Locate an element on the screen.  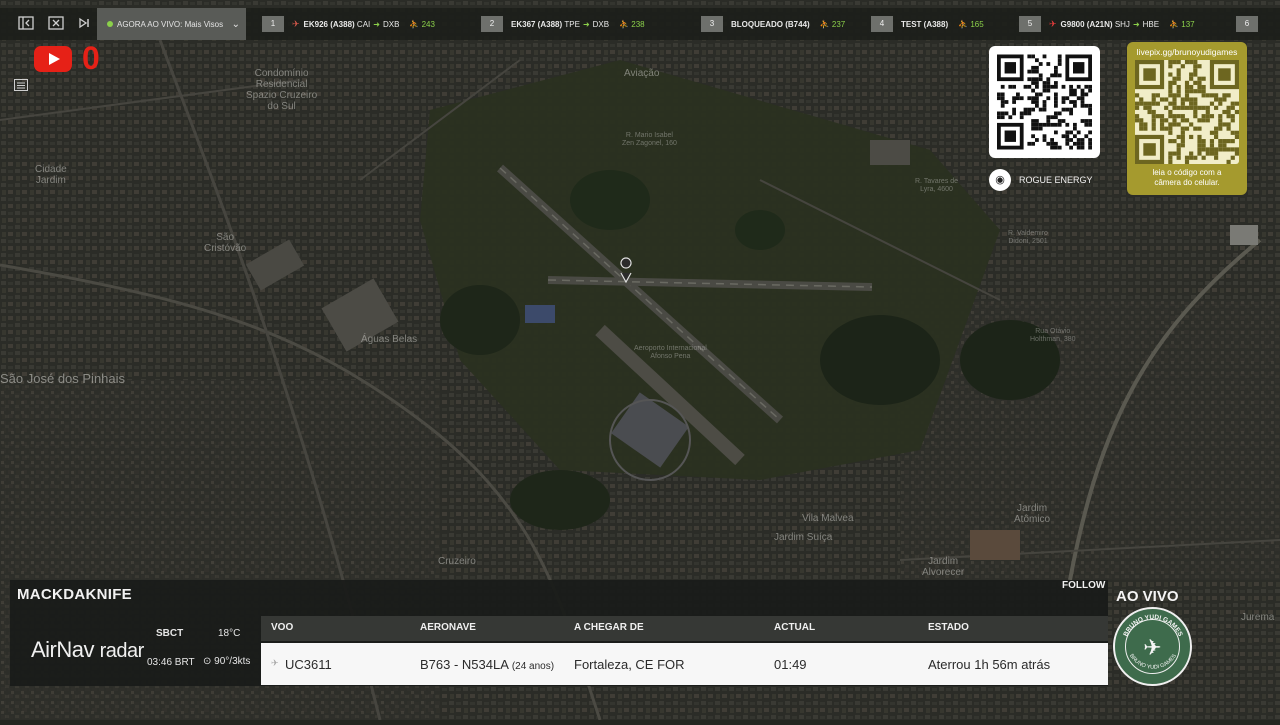
flight-table-header: VOO AERONAVE A CHEGAR DE ACTUAL ESTADO is located at coordinates (684, 628).